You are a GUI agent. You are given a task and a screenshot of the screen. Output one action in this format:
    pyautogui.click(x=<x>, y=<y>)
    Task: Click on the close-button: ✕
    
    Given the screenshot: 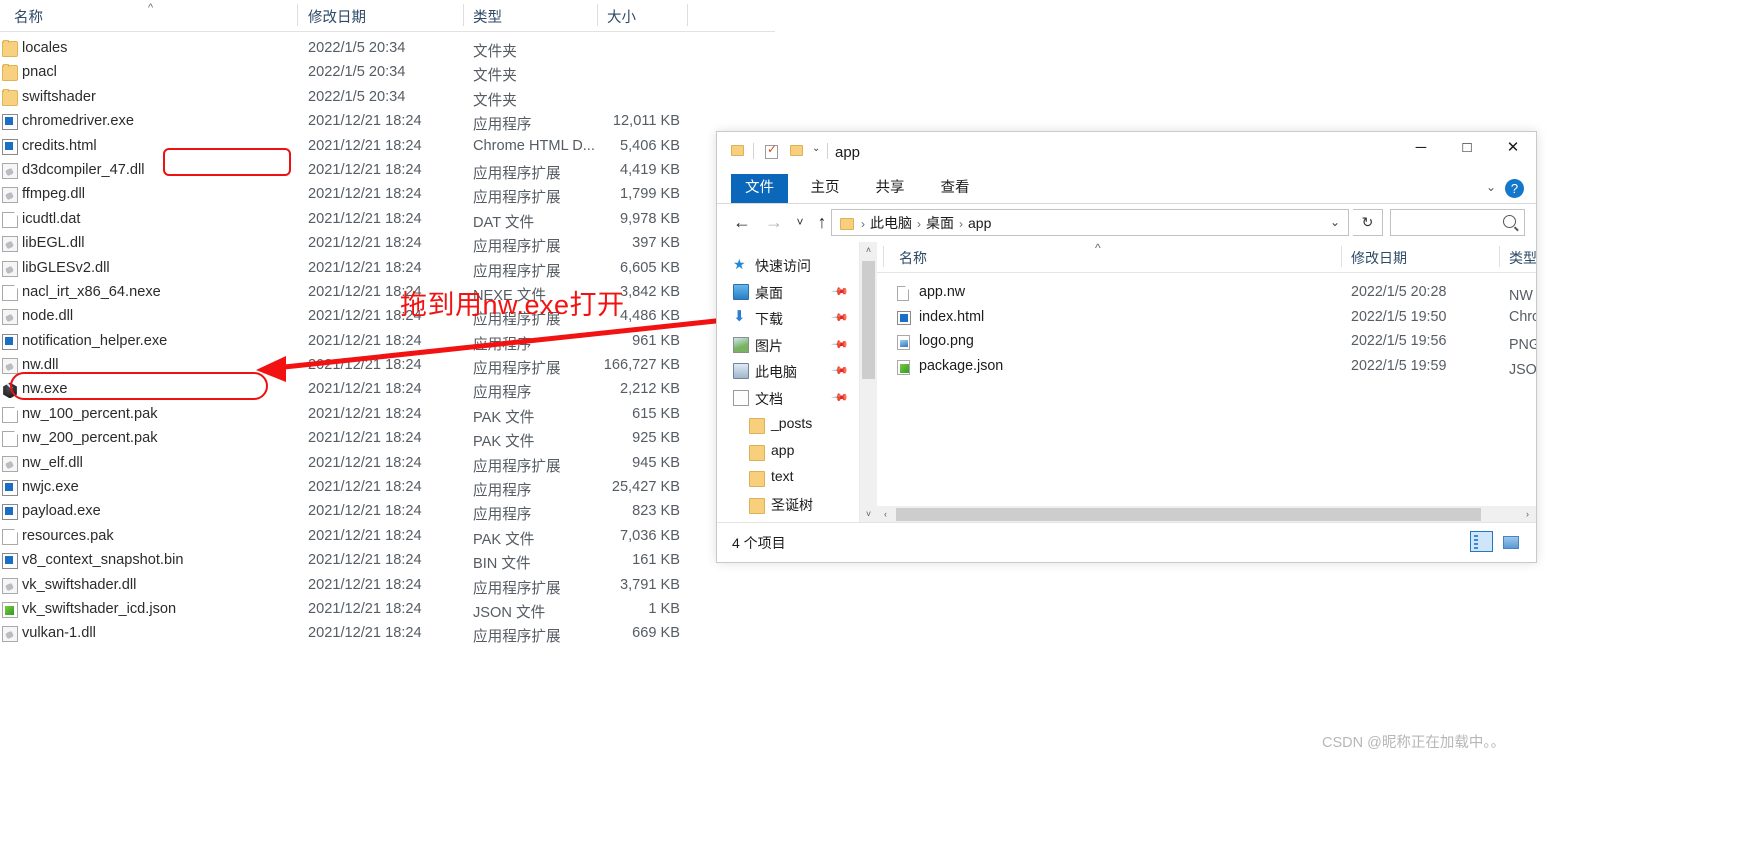 What is the action you would take?
    pyautogui.click(x=1513, y=148)
    